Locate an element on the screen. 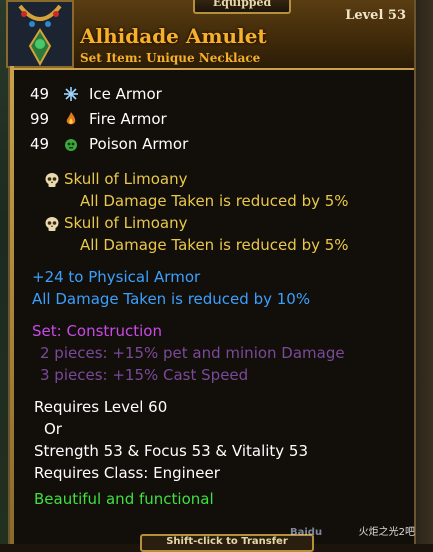 The height and width of the screenshot is (552, 433). bonus-damage-reduction: All Damage Taken is reduced by 10% is located at coordinates (171, 299).